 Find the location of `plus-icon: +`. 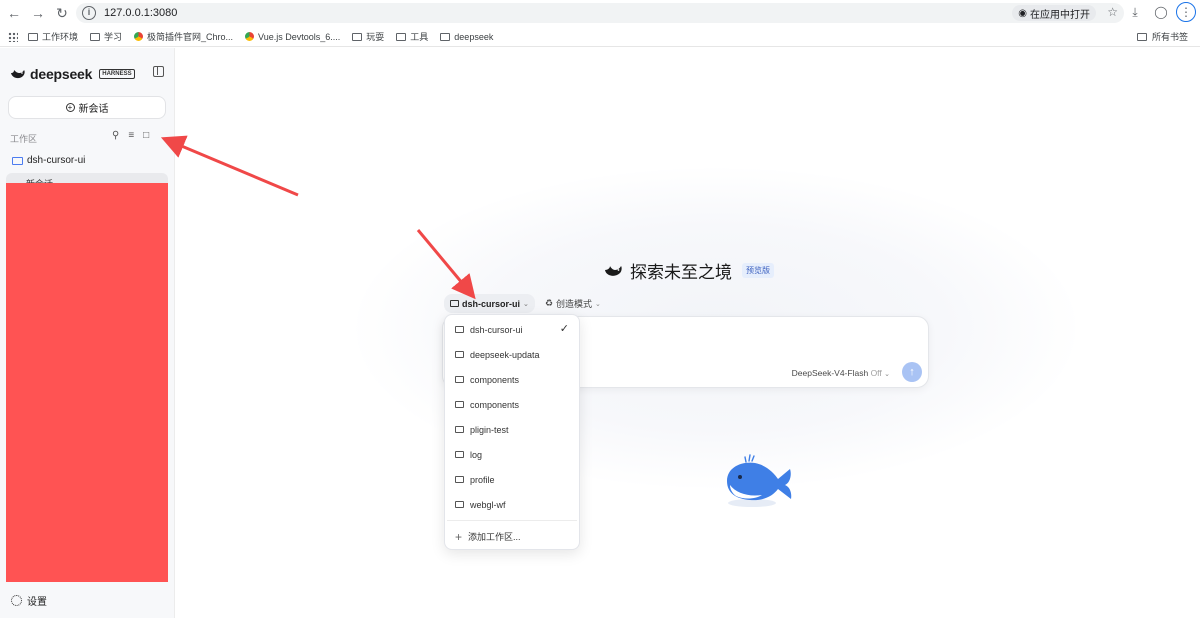

plus-icon: + is located at coordinates (459, 536).